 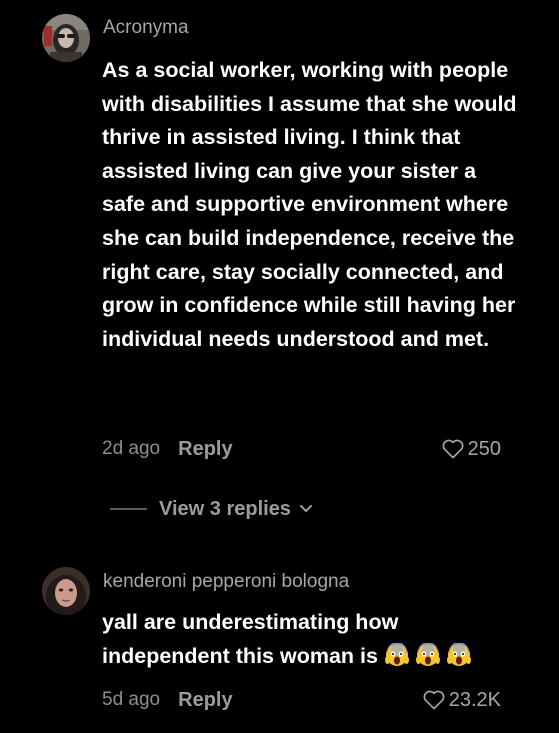 I want to click on divider-line, so click(x=128, y=509).